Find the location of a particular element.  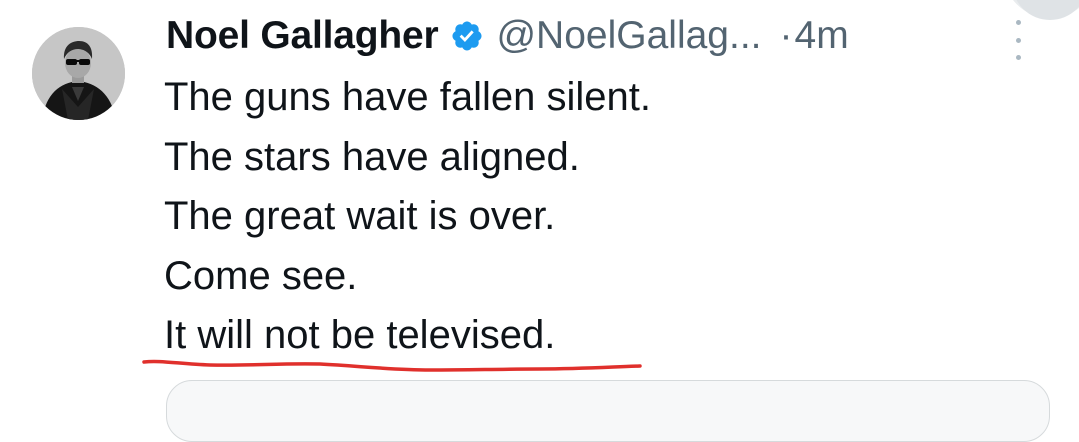

avatar is located at coordinates (78, 73).